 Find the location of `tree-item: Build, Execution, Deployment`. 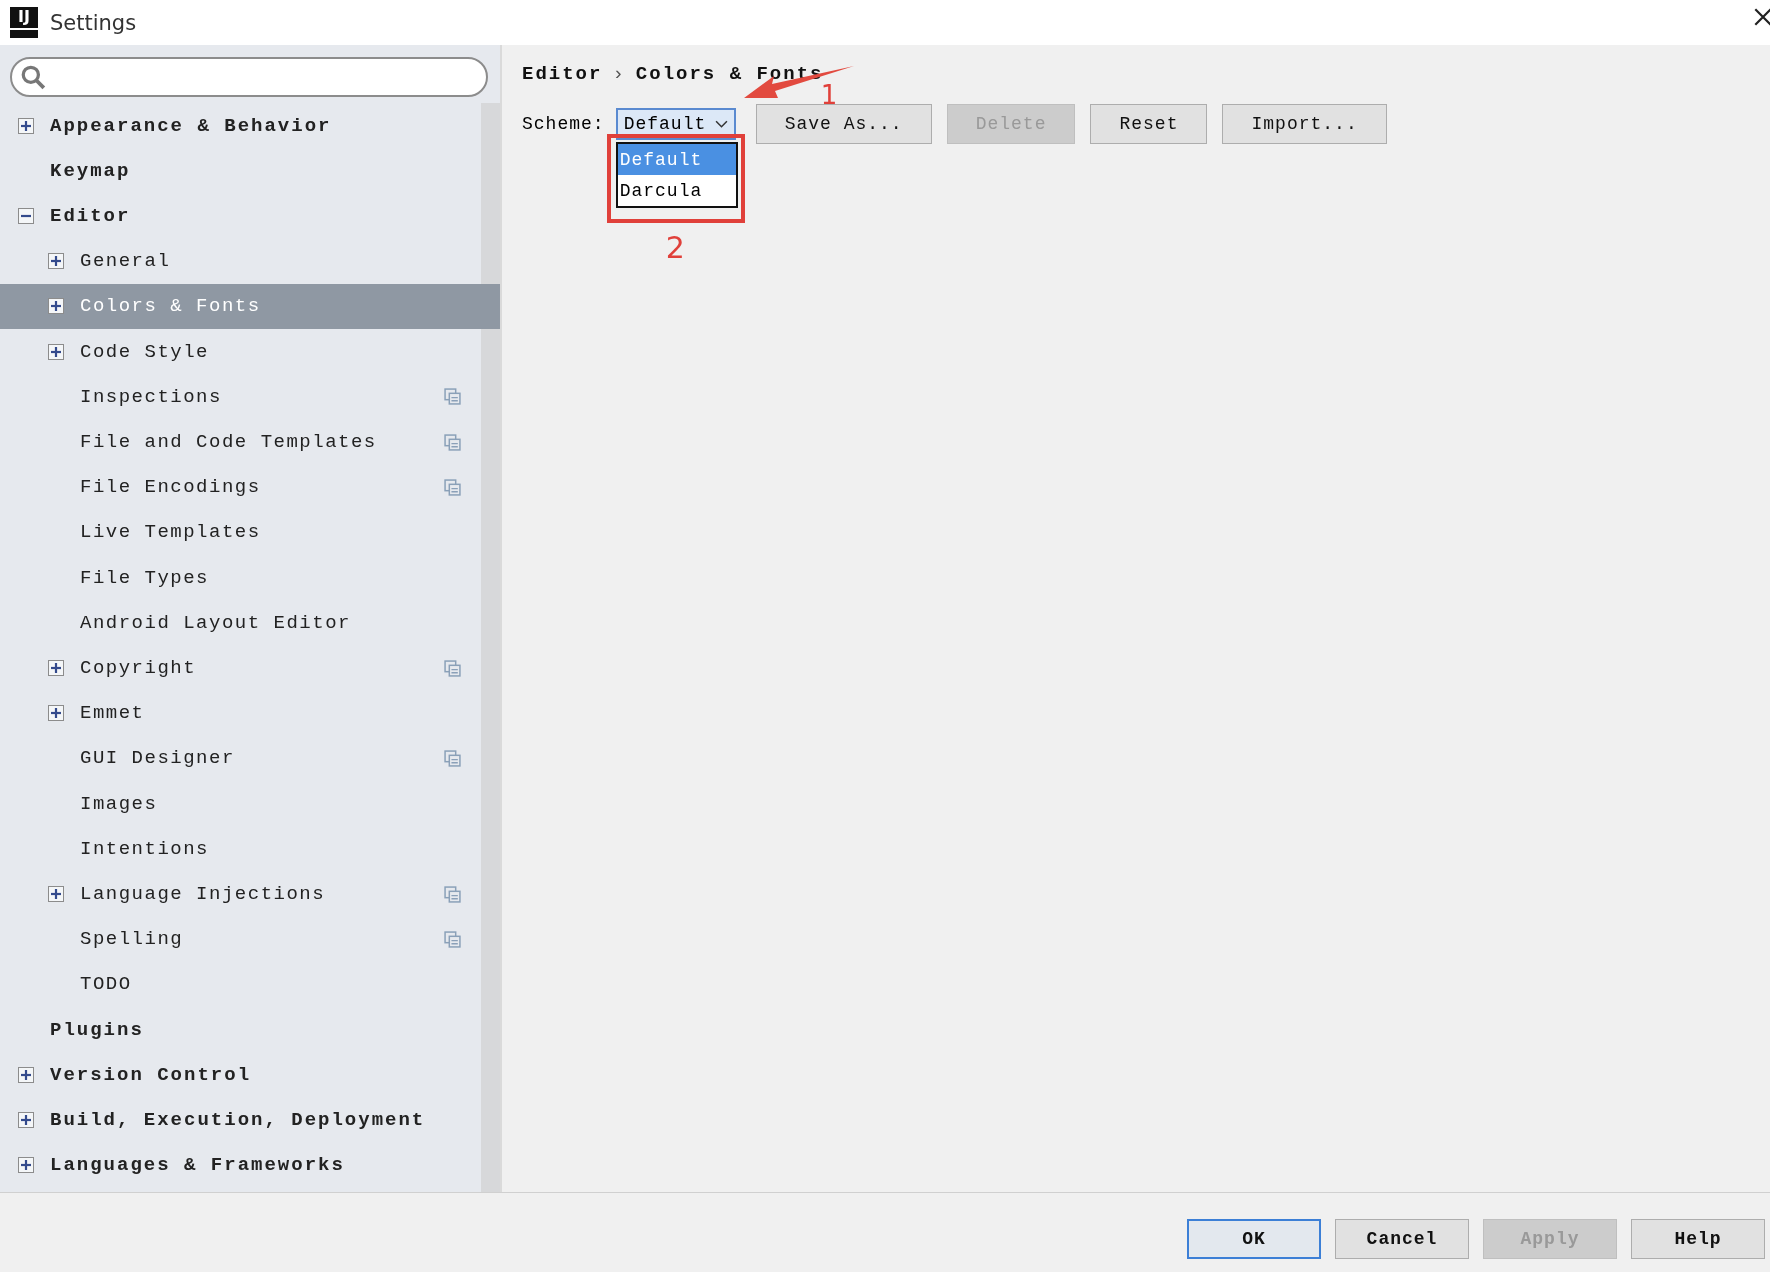

tree-item: Build, Execution, Deployment is located at coordinates (240, 1120).